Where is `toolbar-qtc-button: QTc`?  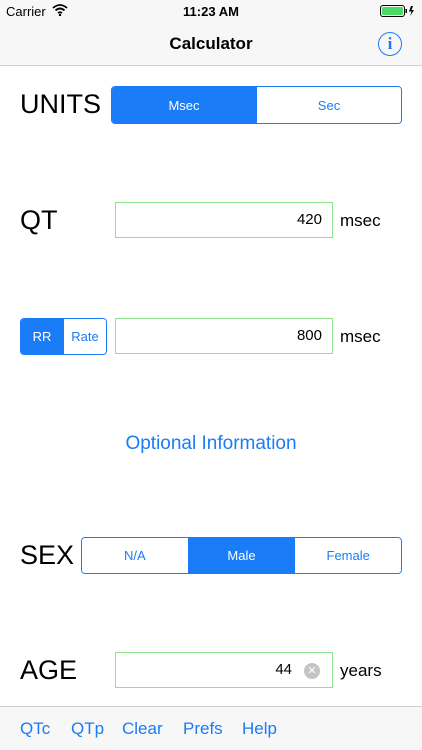
toolbar-qtc-button: QTc is located at coordinates (35, 729).